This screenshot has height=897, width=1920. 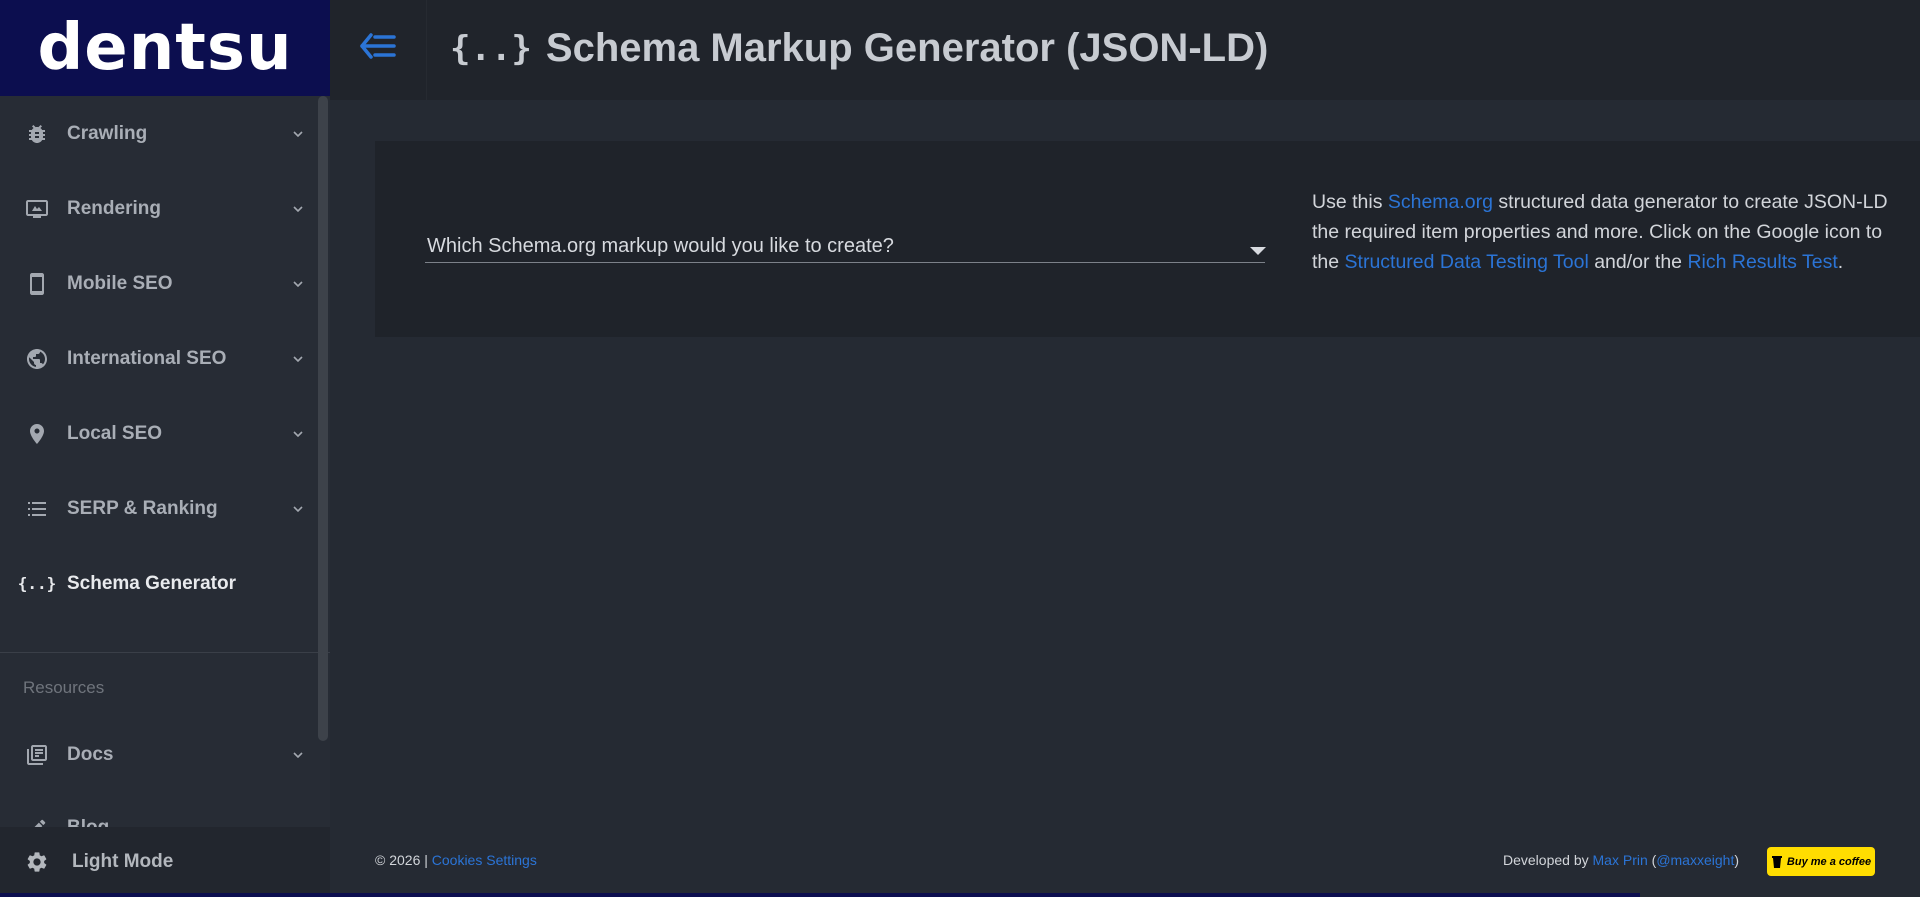 What do you see at coordinates (1829, 861) in the screenshot?
I see `coffee-label: Buy me a coffee` at bounding box center [1829, 861].